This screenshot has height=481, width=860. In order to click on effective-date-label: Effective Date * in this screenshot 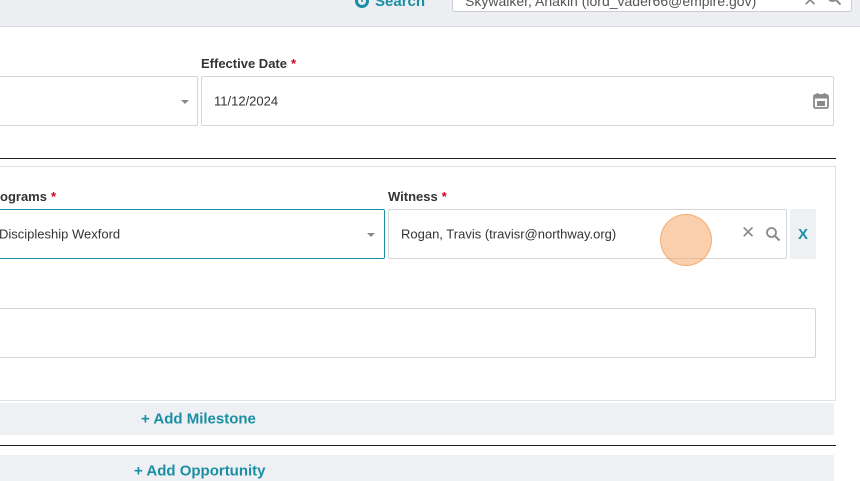, I will do `click(248, 63)`.